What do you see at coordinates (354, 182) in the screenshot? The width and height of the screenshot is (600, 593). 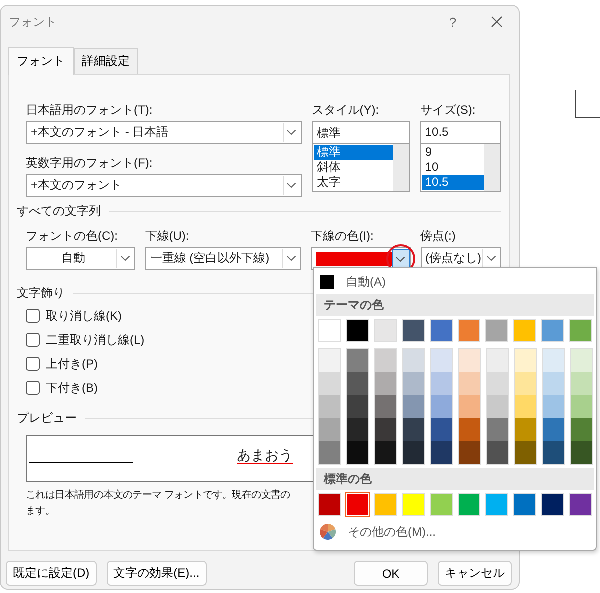 I see `list-item: 太字` at bounding box center [354, 182].